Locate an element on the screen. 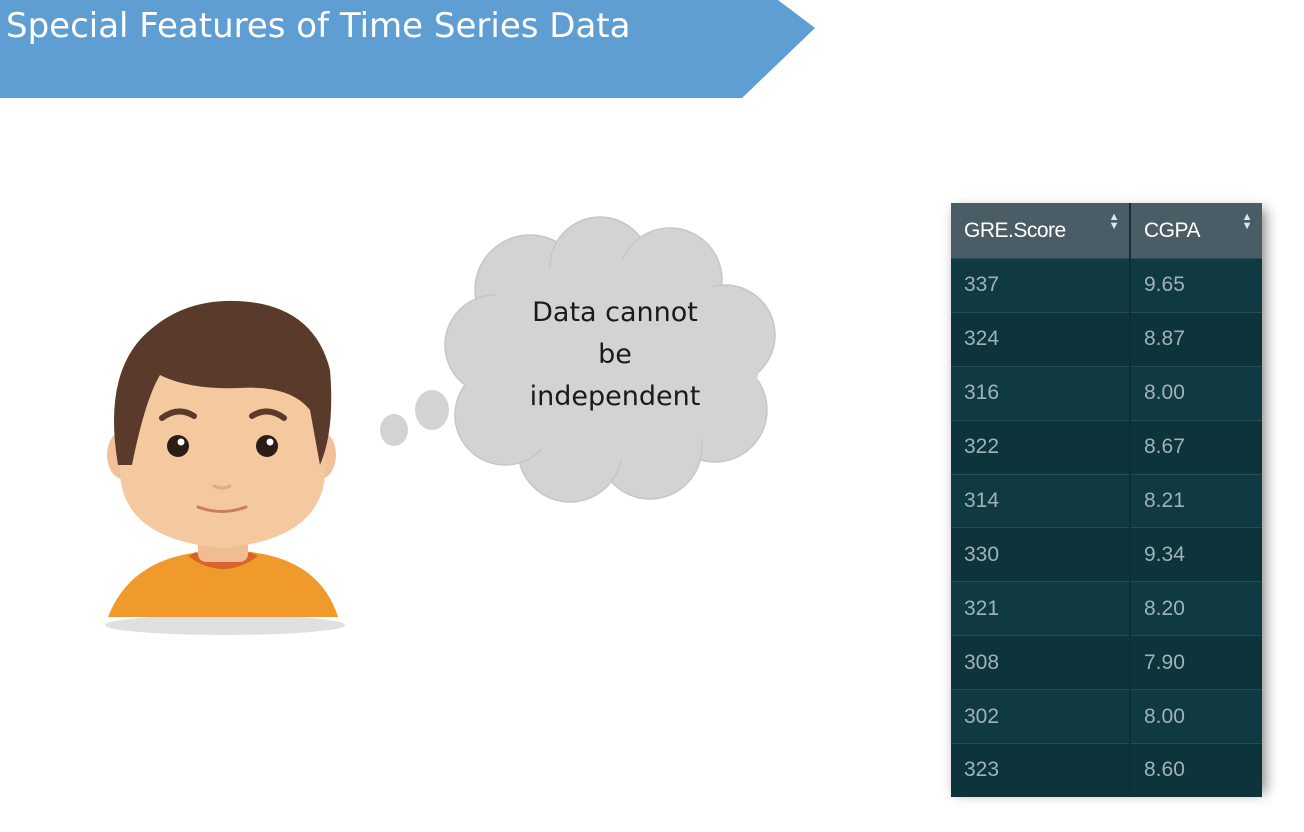  column-header-label: CGPA is located at coordinates (1172, 230).